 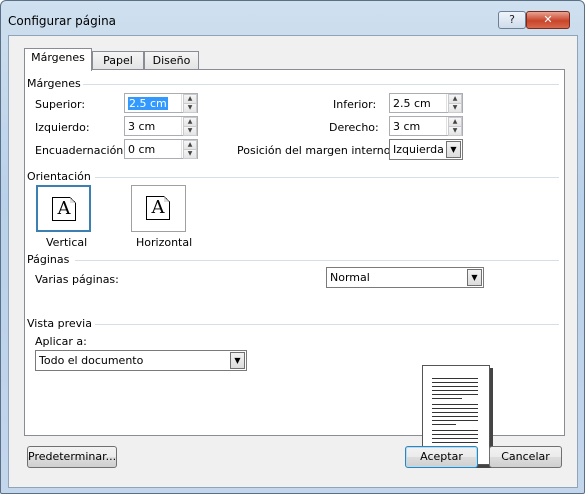 What do you see at coordinates (190, 154) in the screenshot?
I see `encuadernacion-down-arrow-icon: ▼` at bounding box center [190, 154].